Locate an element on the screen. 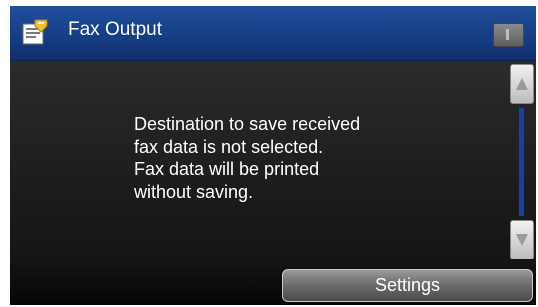 This screenshot has width=538, height=307. status-indicator-icon is located at coordinates (508, 35).